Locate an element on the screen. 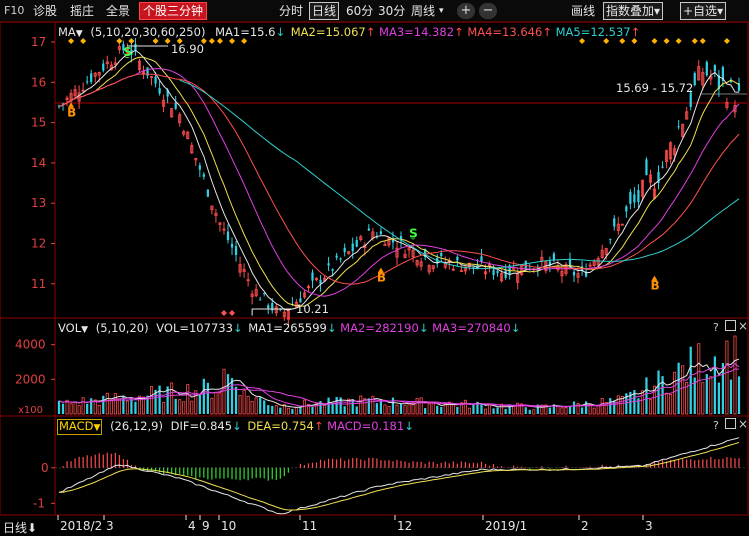 This screenshot has height=536, width=749. vol-ma1-value: MA1=265599 is located at coordinates (287, 328).